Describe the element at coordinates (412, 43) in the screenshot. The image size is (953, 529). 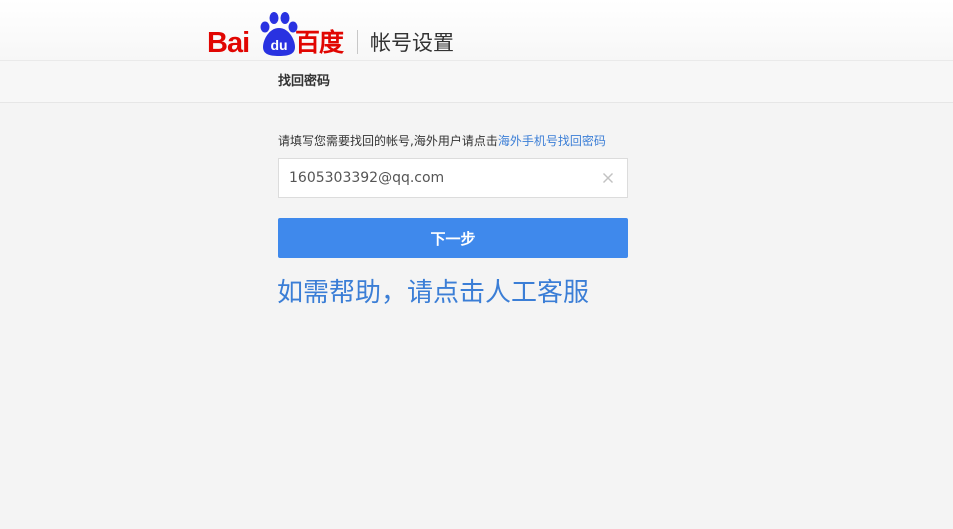
I see `page-title: 帐号设置` at that location.